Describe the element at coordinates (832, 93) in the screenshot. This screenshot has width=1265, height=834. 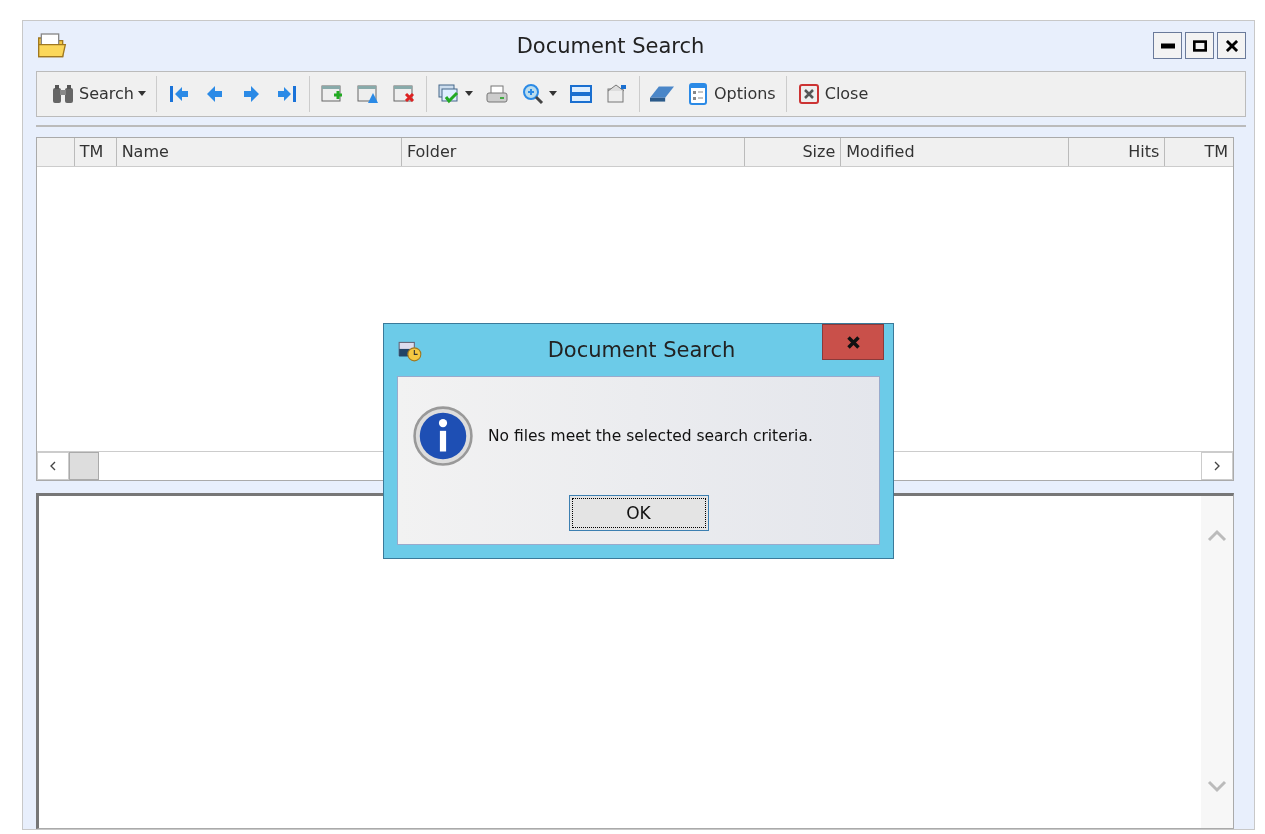
I see `toolbar-button: Close` at that location.